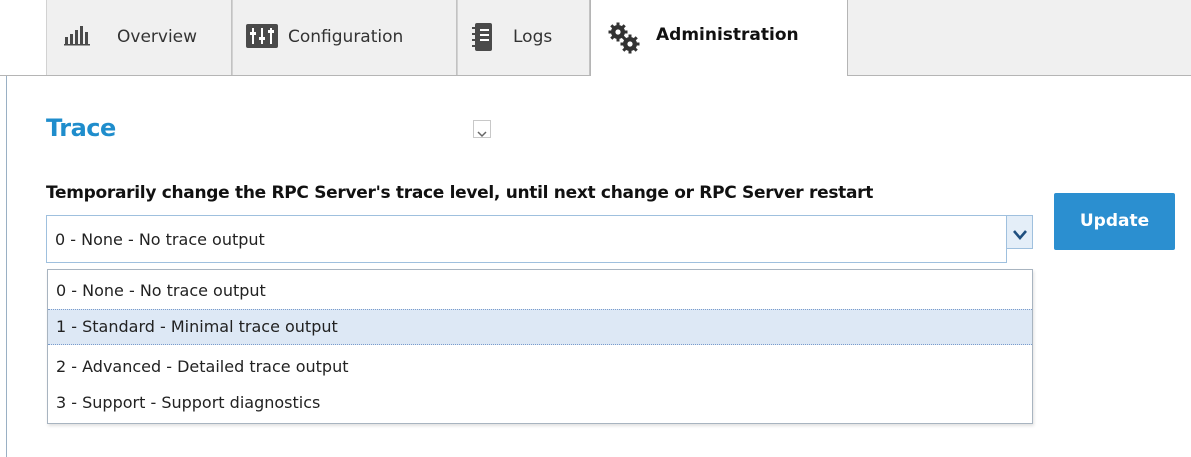 The width and height of the screenshot is (1191, 457). I want to click on option-trace-3: 3 - Support - Support diagnostics, so click(540, 403).